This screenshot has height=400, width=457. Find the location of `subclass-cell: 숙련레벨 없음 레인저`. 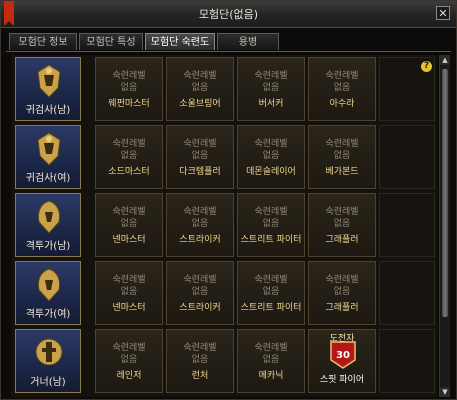

subclass-cell: 숙련레벨 없음 레인저 is located at coordinates (129, 361).